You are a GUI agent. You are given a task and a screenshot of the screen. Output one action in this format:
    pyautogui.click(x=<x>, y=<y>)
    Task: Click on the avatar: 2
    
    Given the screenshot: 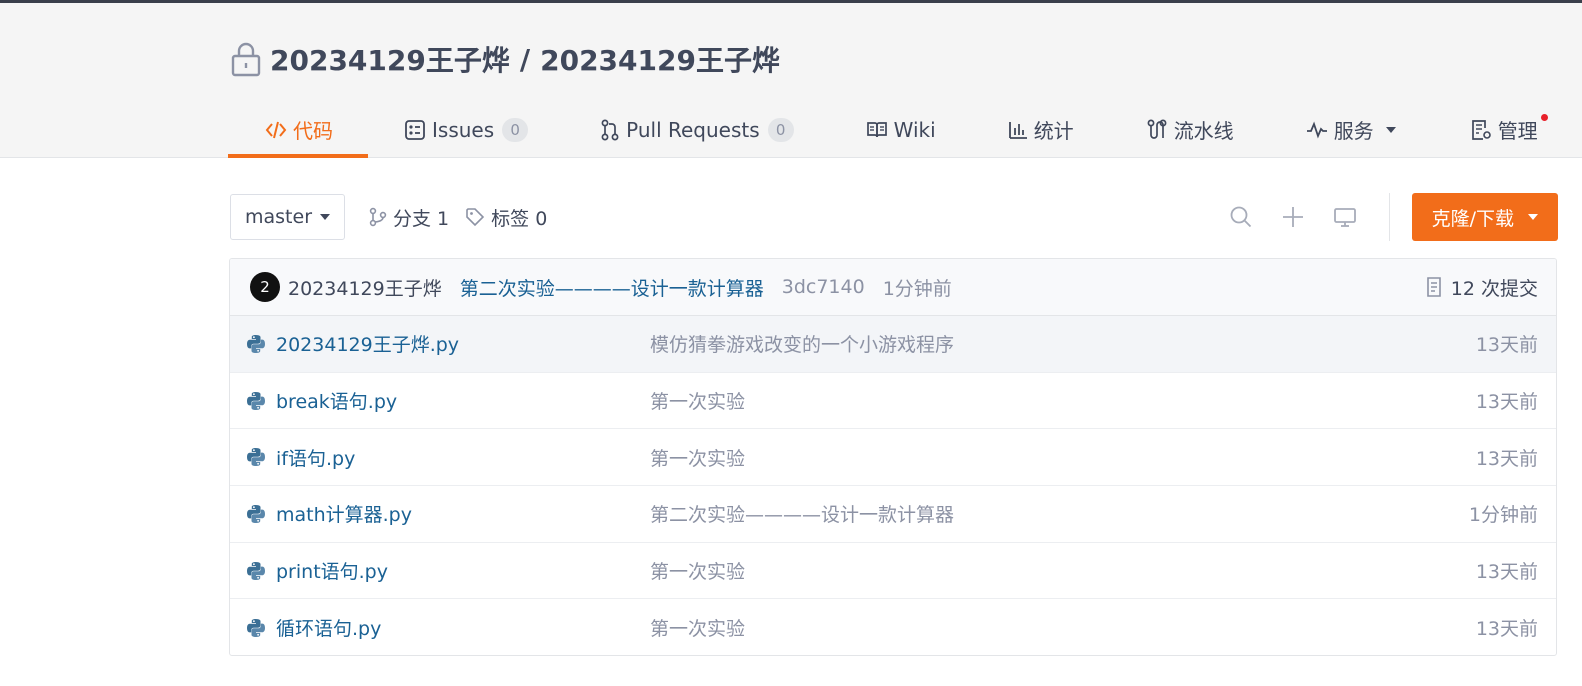 What is the action you would take?
    pyautogui.click(x=265, y=287)
    